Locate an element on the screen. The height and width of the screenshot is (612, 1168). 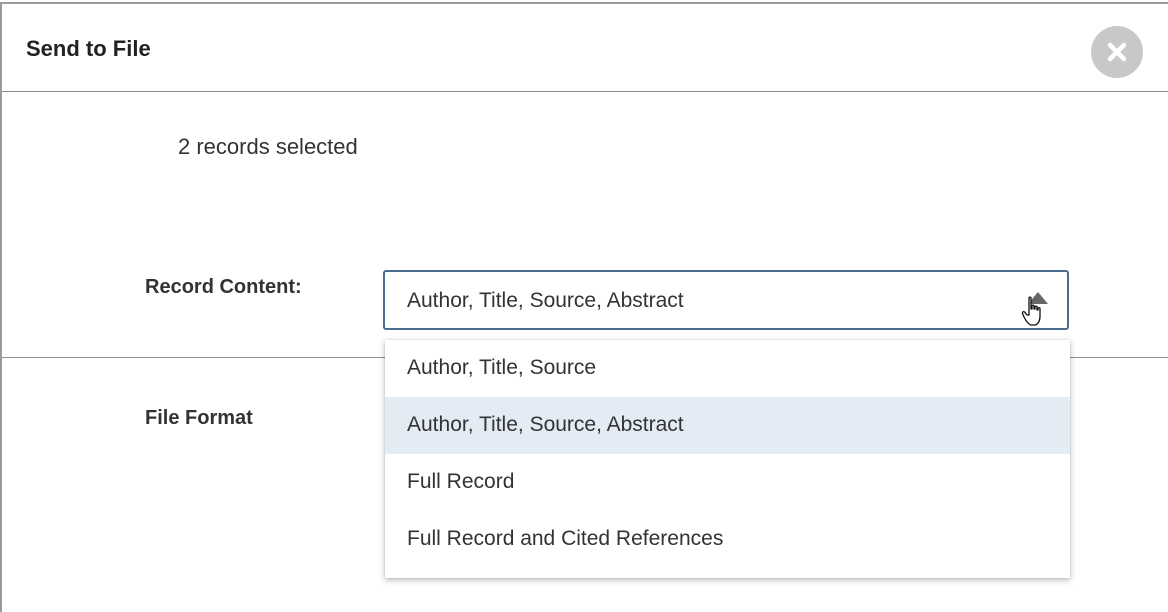
record-content-selected-value: Author, Title, Source, Abstract is located at coordinates (545, 300).